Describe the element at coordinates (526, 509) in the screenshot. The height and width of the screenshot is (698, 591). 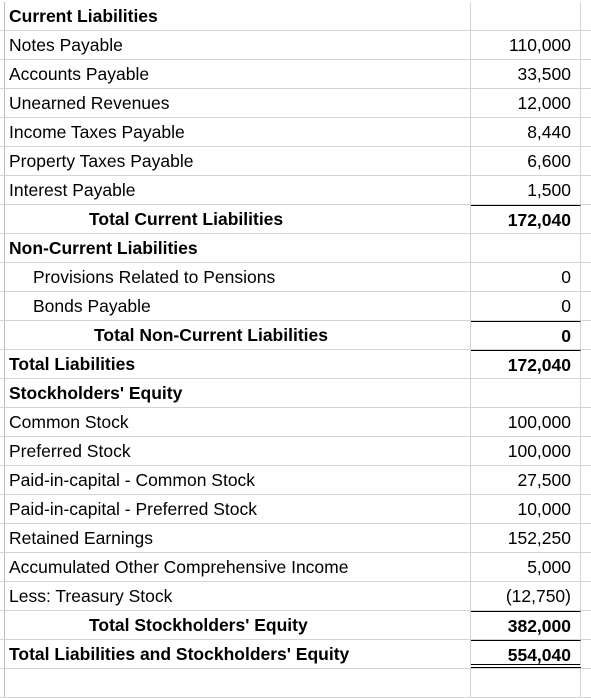
I see `value-cell: 10,000` at that location.